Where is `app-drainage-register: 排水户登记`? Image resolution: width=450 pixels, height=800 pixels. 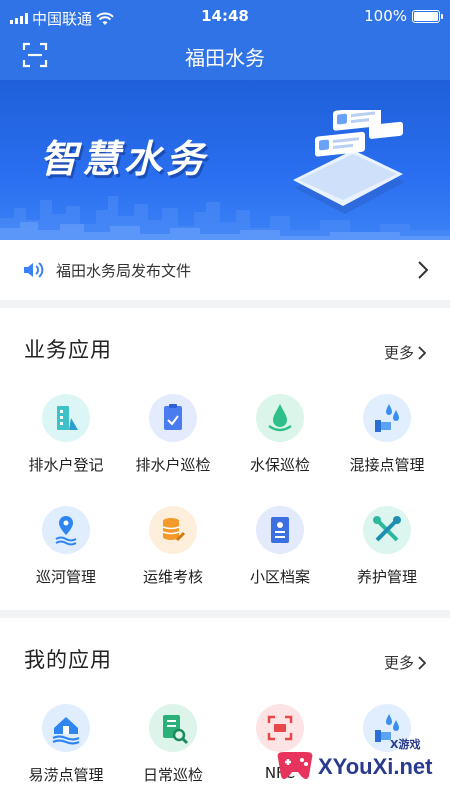
app-drainage-register: 排水户登记 is located at coordinates (66, 434).